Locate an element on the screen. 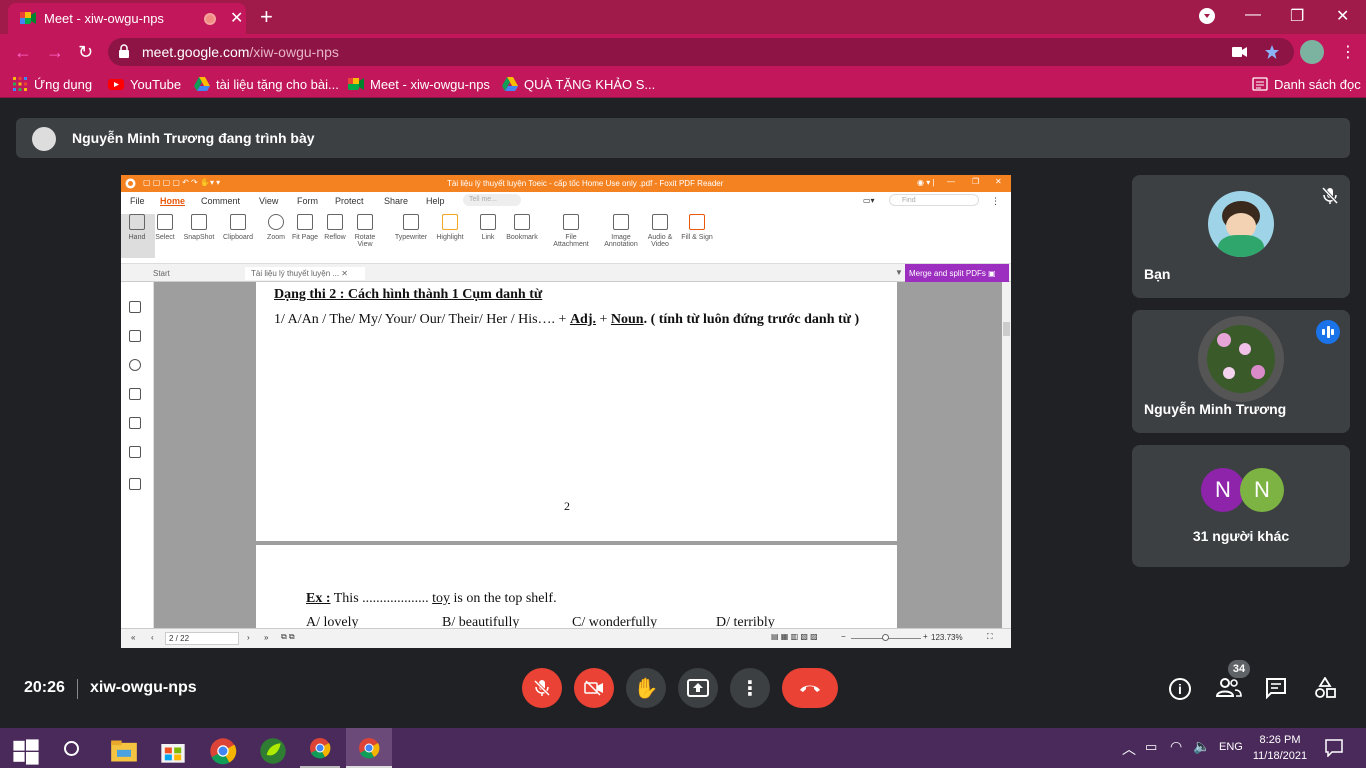  first-page-icon: « is located at coordinates (133, 637).